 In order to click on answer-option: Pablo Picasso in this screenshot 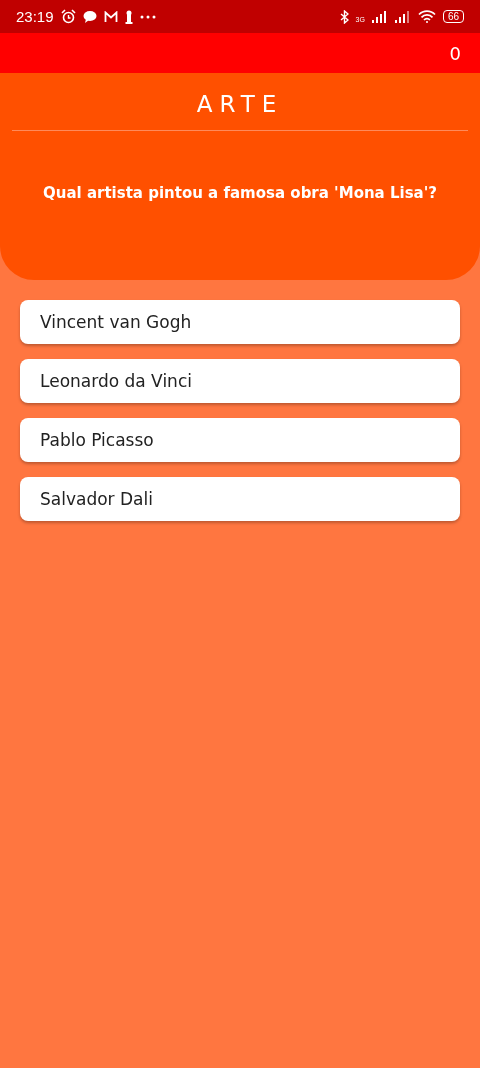, I will do `click(240, 440)`.